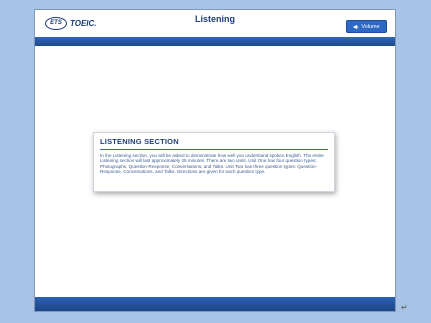 The image size is (431, 323). I want to click on speaker-icon, so click(356, 26).